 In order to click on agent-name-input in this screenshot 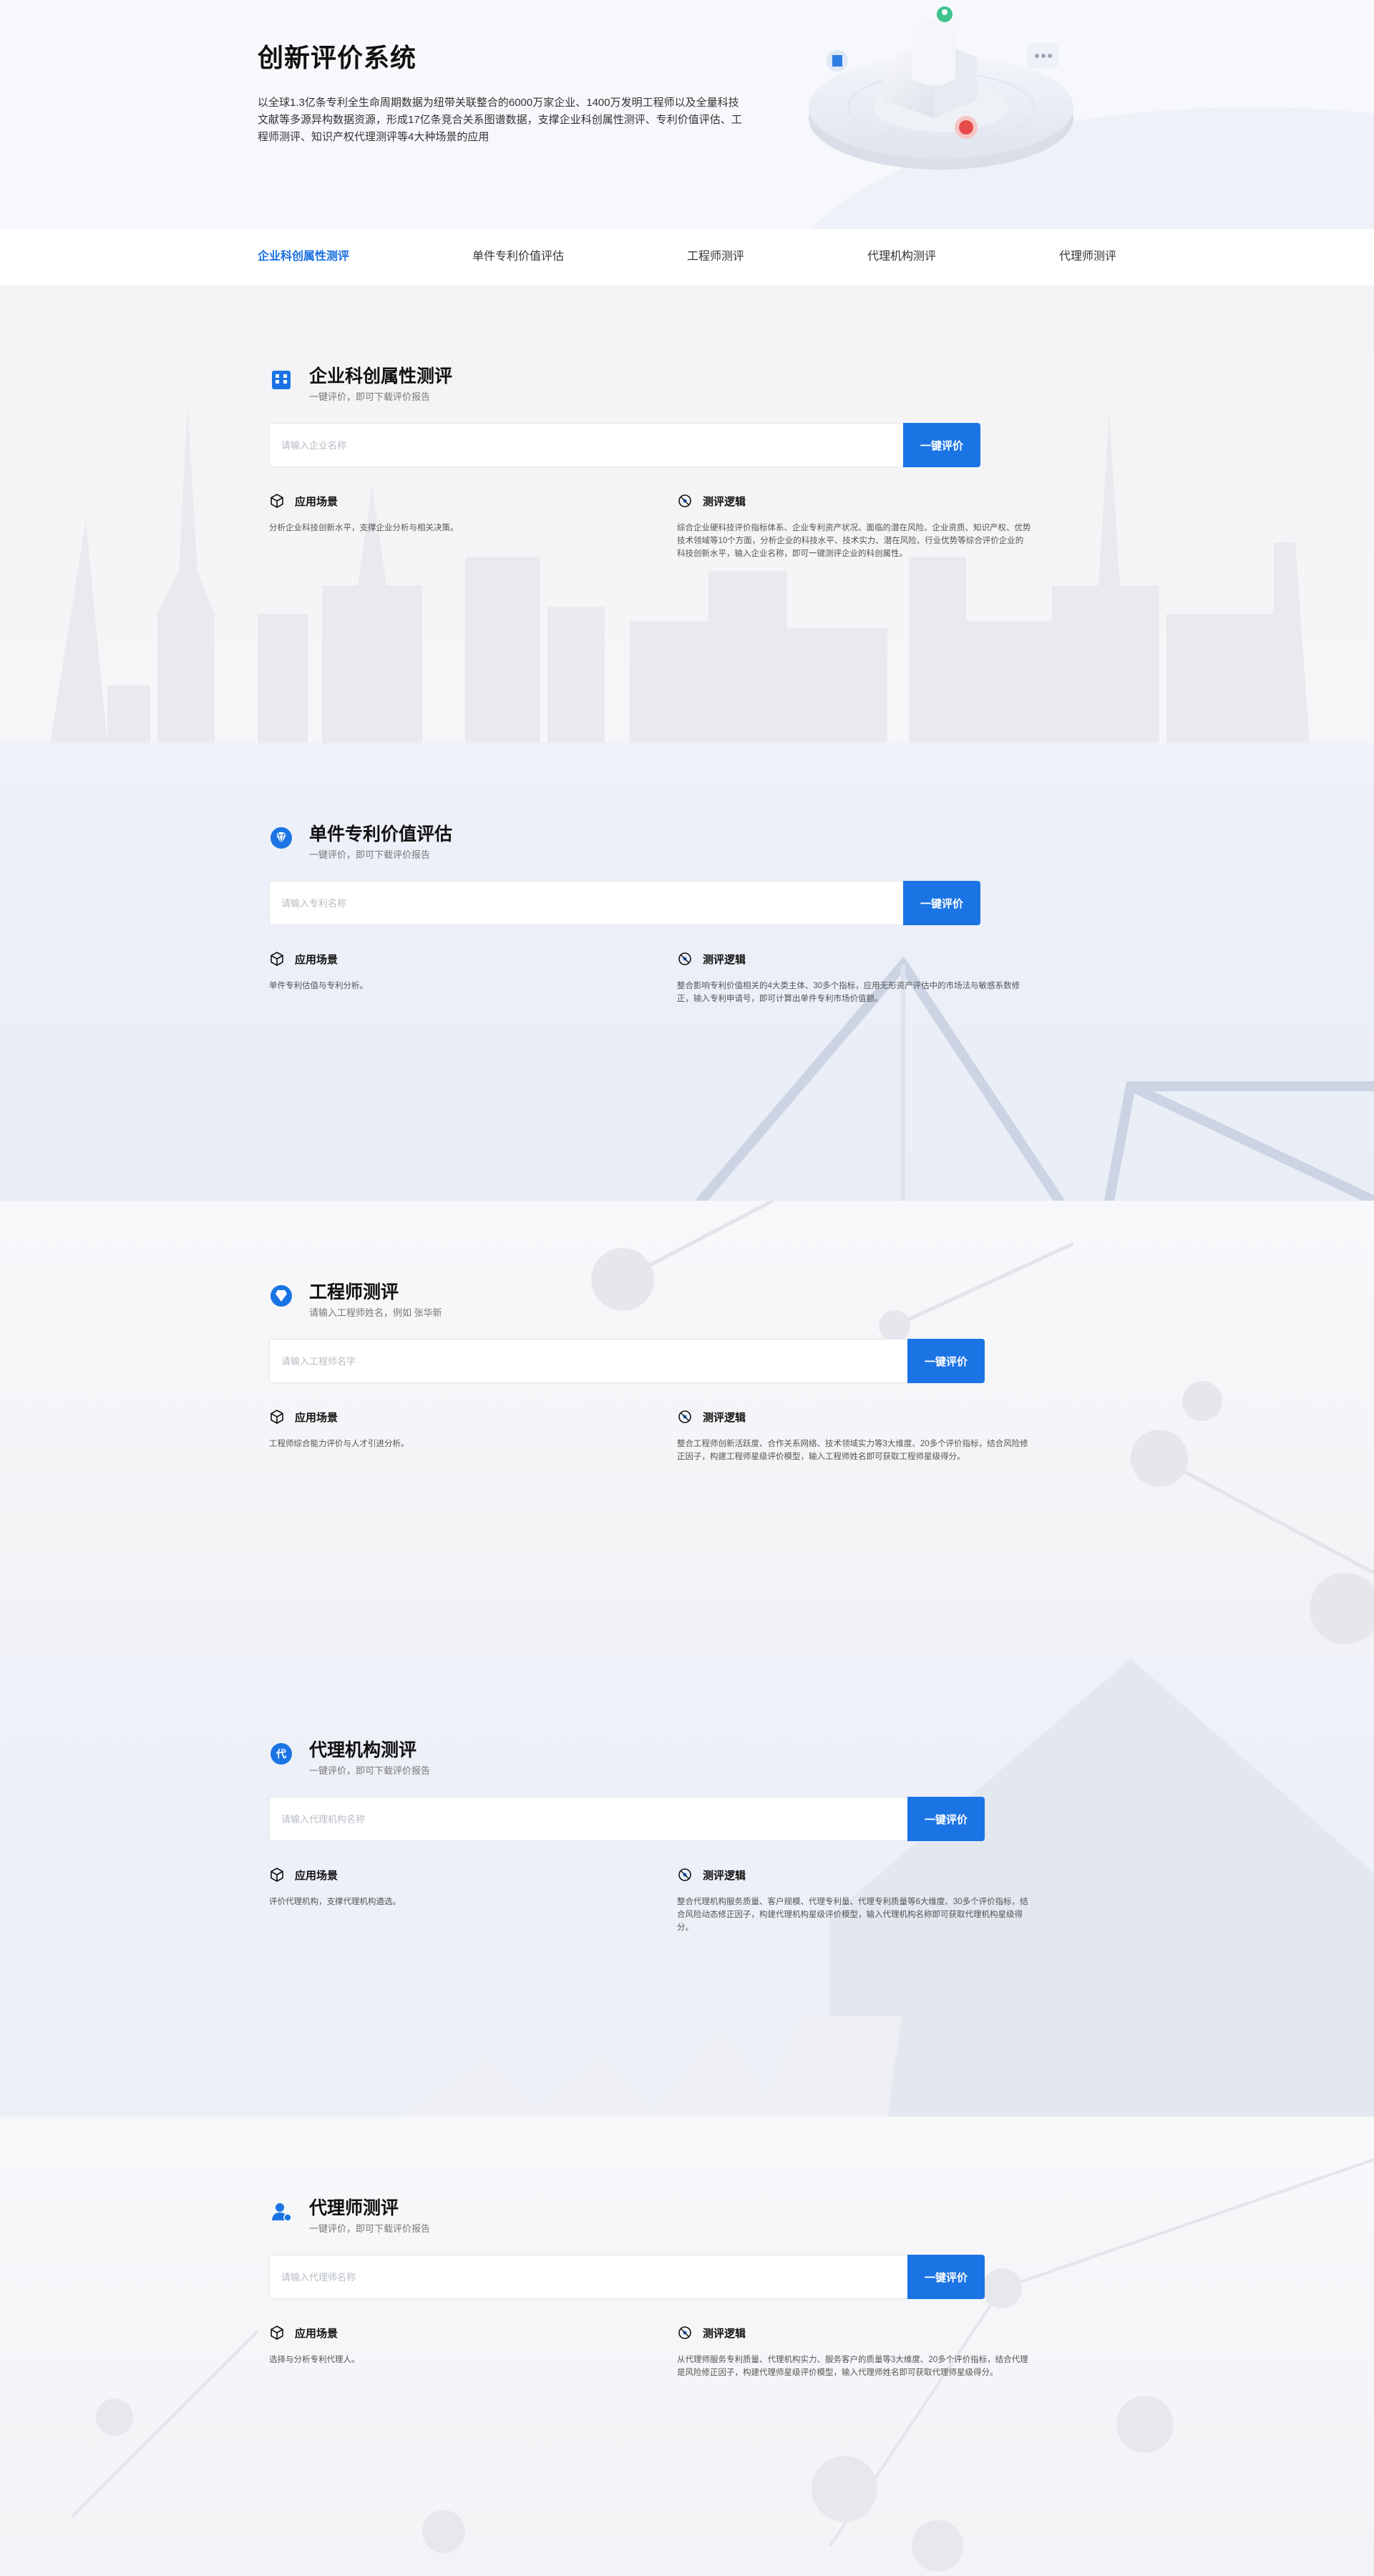, I will do `click(588, 2277)`.